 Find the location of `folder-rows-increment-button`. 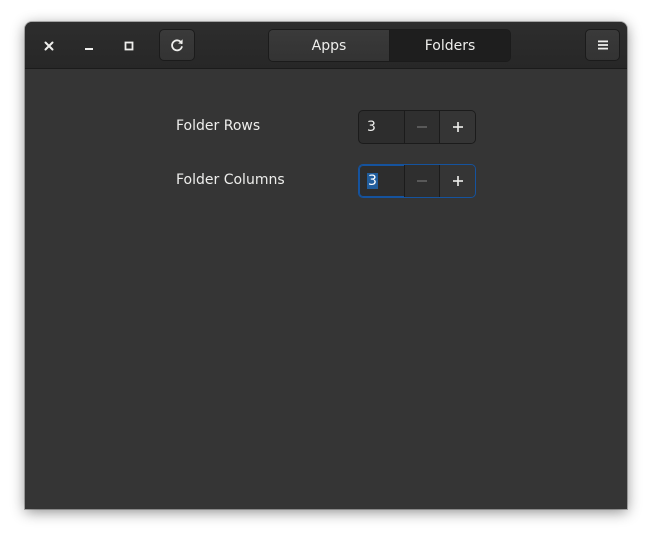

folder-rows-increment-button is located at coordinates (457, 127).